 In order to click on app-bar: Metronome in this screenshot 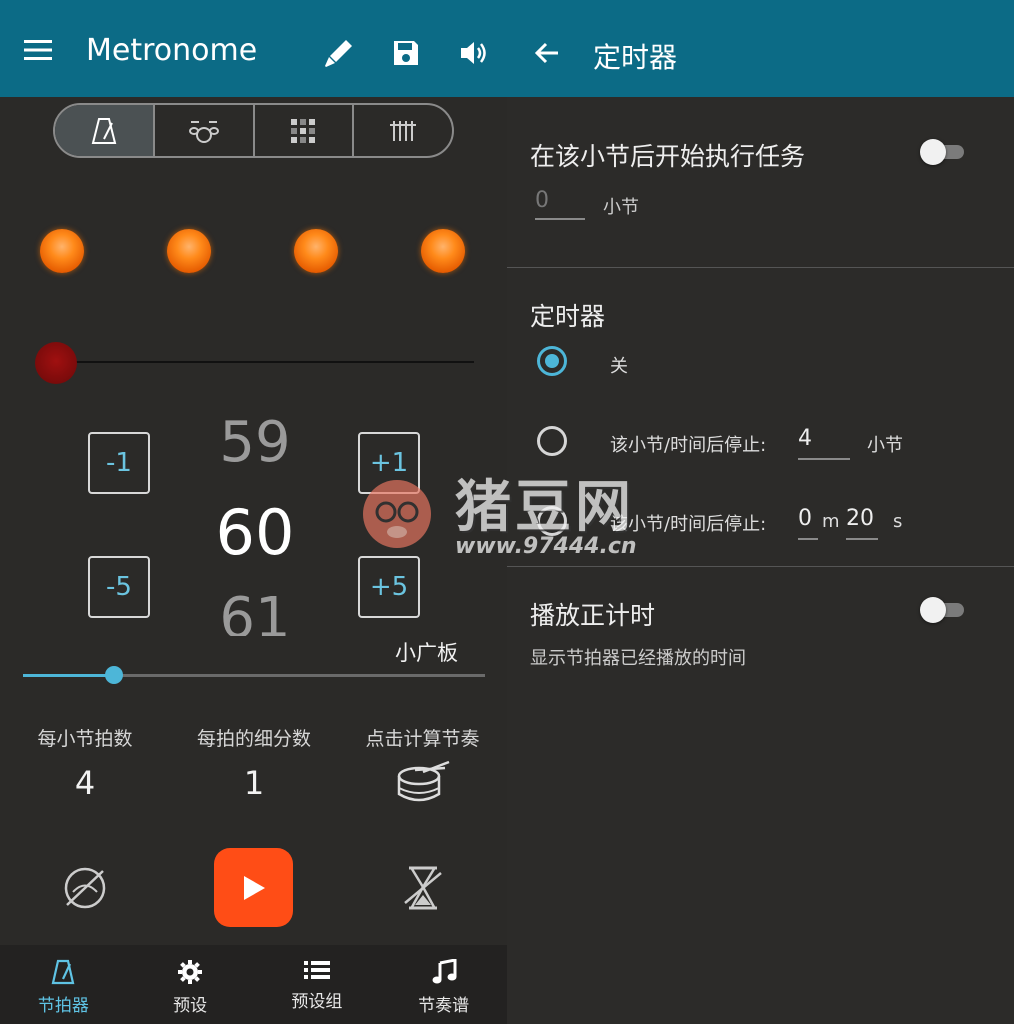, I will do `click(253, 48)`.